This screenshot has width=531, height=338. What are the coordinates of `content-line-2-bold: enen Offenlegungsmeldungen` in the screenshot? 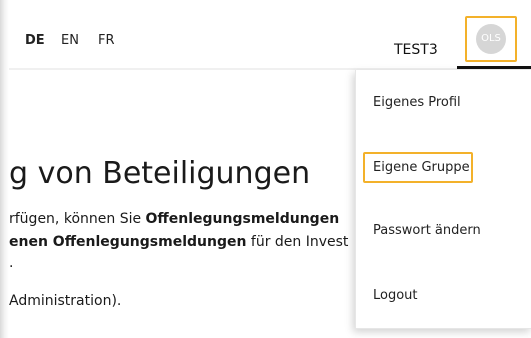 It's located at (128, 242).